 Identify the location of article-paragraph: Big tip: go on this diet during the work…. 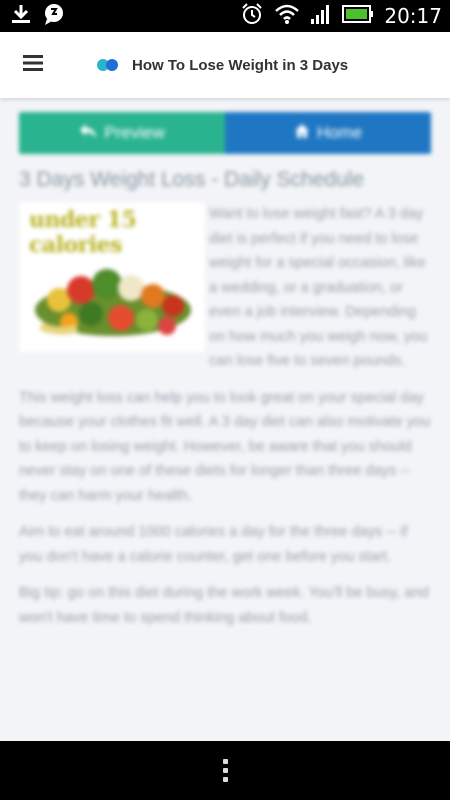
(224, 605).